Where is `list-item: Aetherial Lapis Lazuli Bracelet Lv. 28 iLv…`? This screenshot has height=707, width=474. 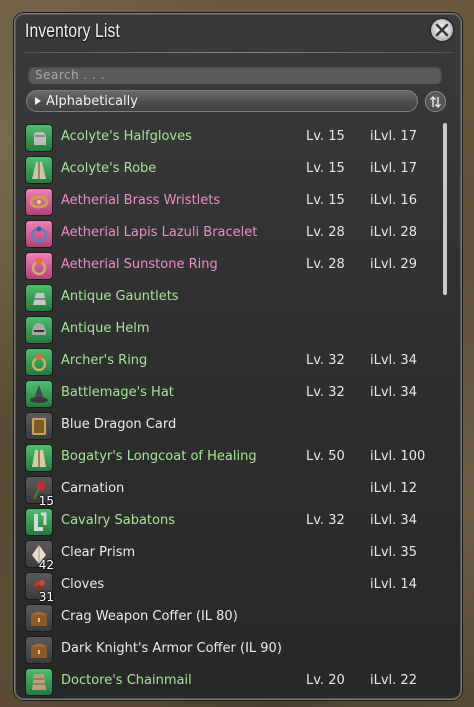 list-item: Aetherial Lapis Lazuli Bracelet Lv. 28 iLv… is located at coordinates (234, 234).